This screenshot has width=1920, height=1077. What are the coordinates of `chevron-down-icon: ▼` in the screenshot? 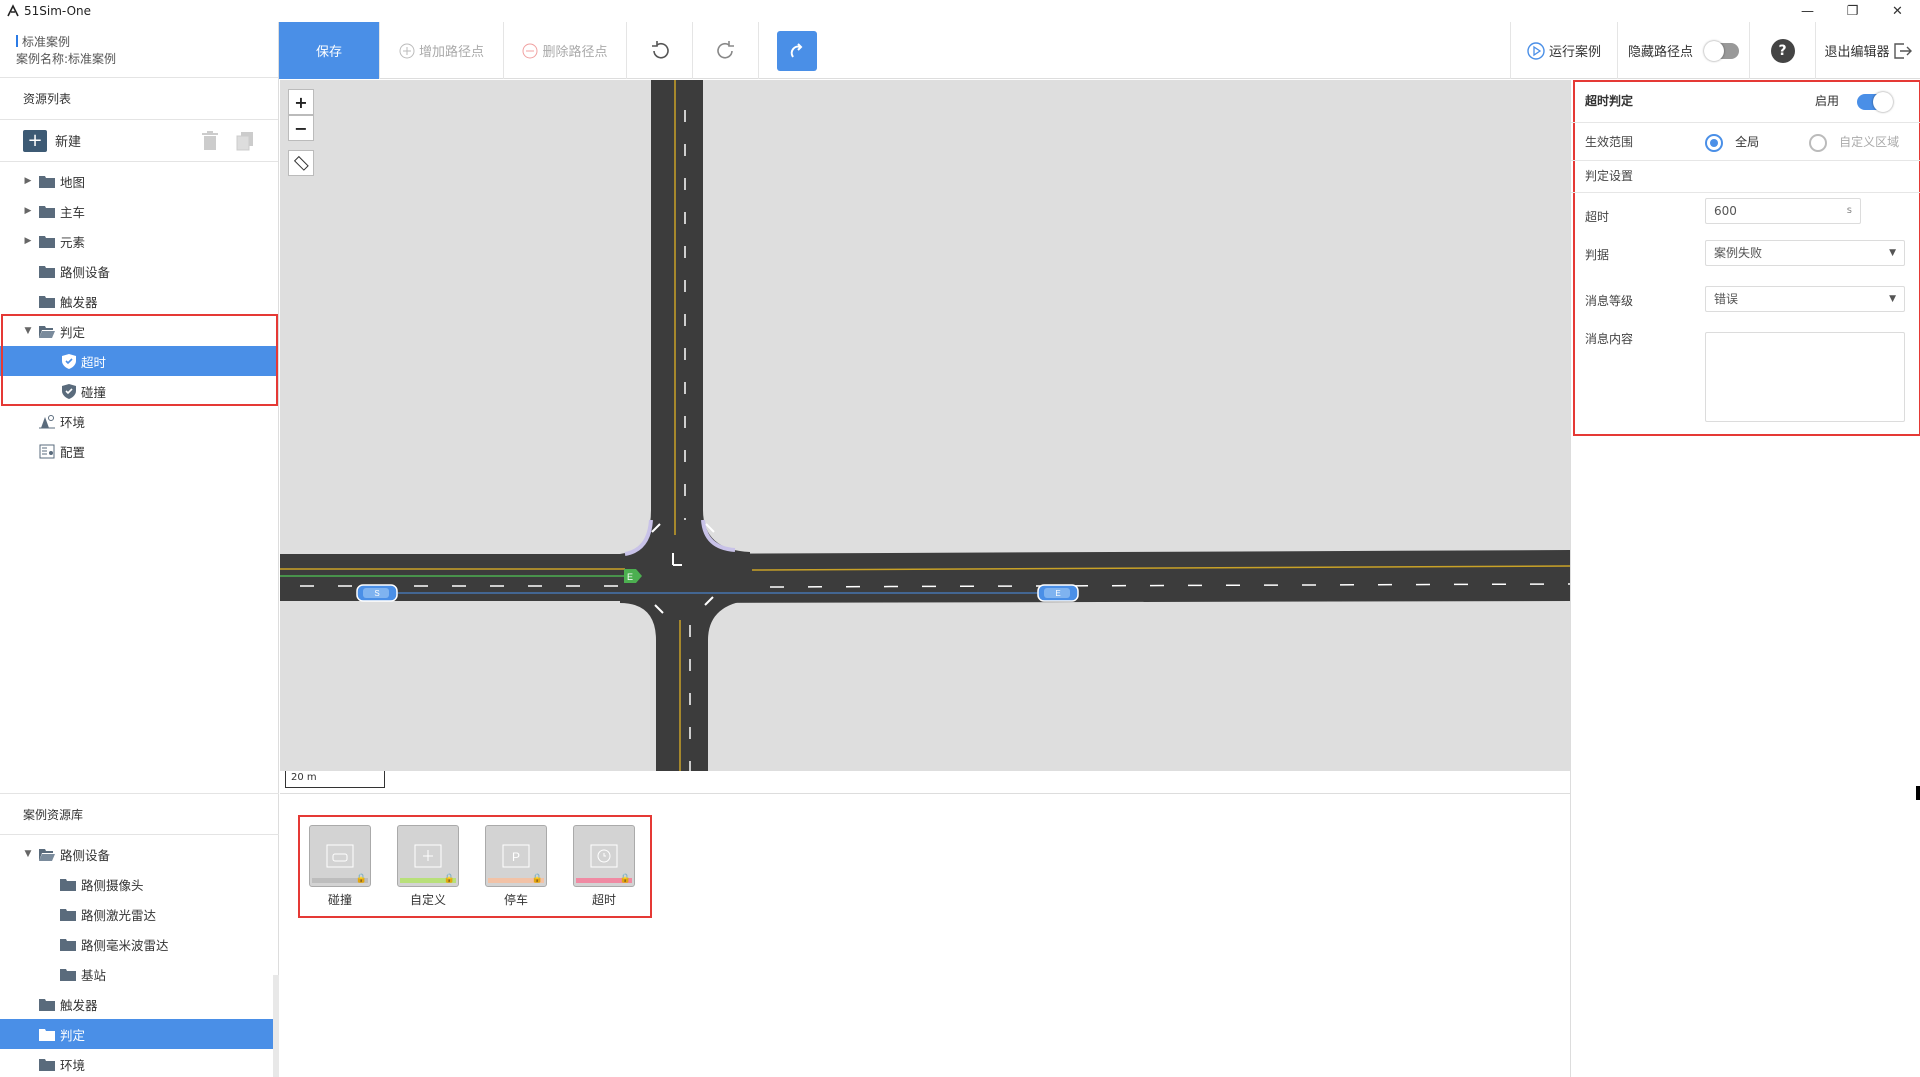 It's located at (1892, 253).